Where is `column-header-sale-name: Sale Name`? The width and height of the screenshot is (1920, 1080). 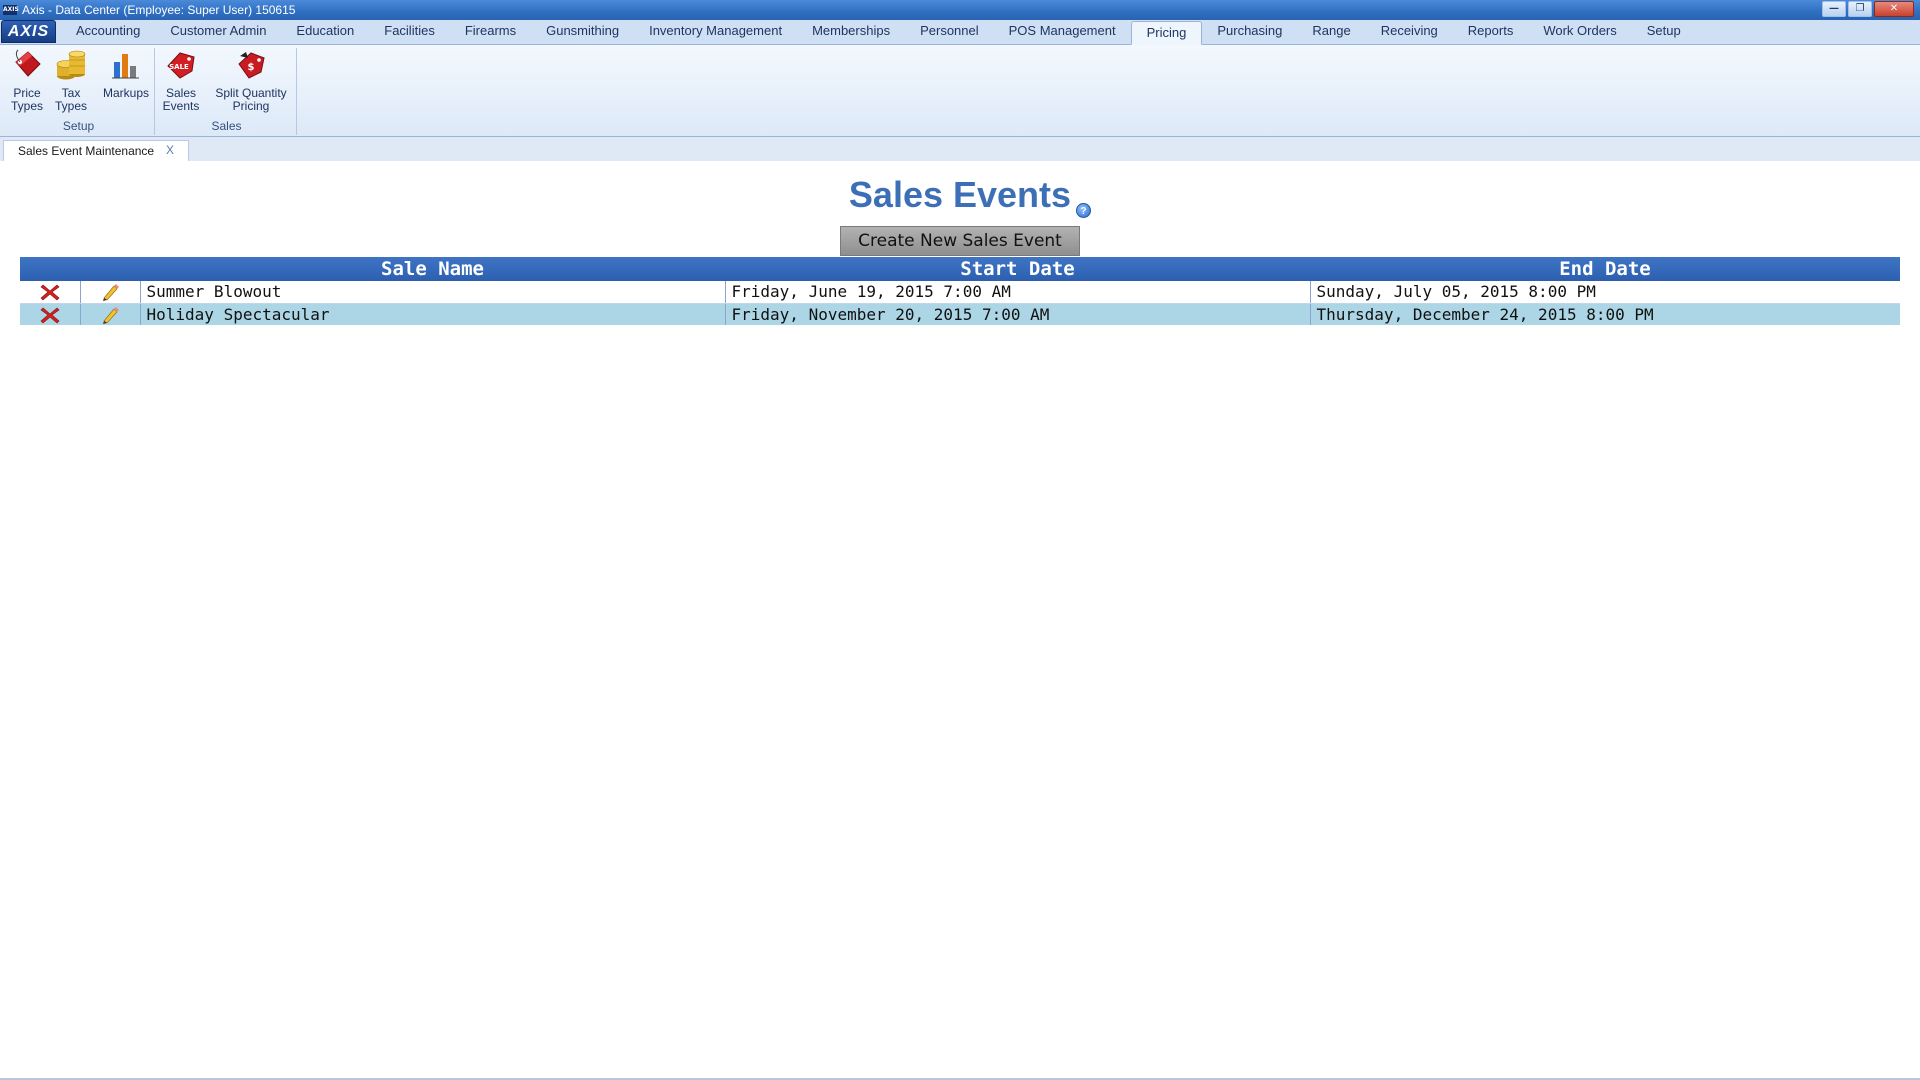 column-header-sale-name: Sale Name is located at coordinates (432, 269).